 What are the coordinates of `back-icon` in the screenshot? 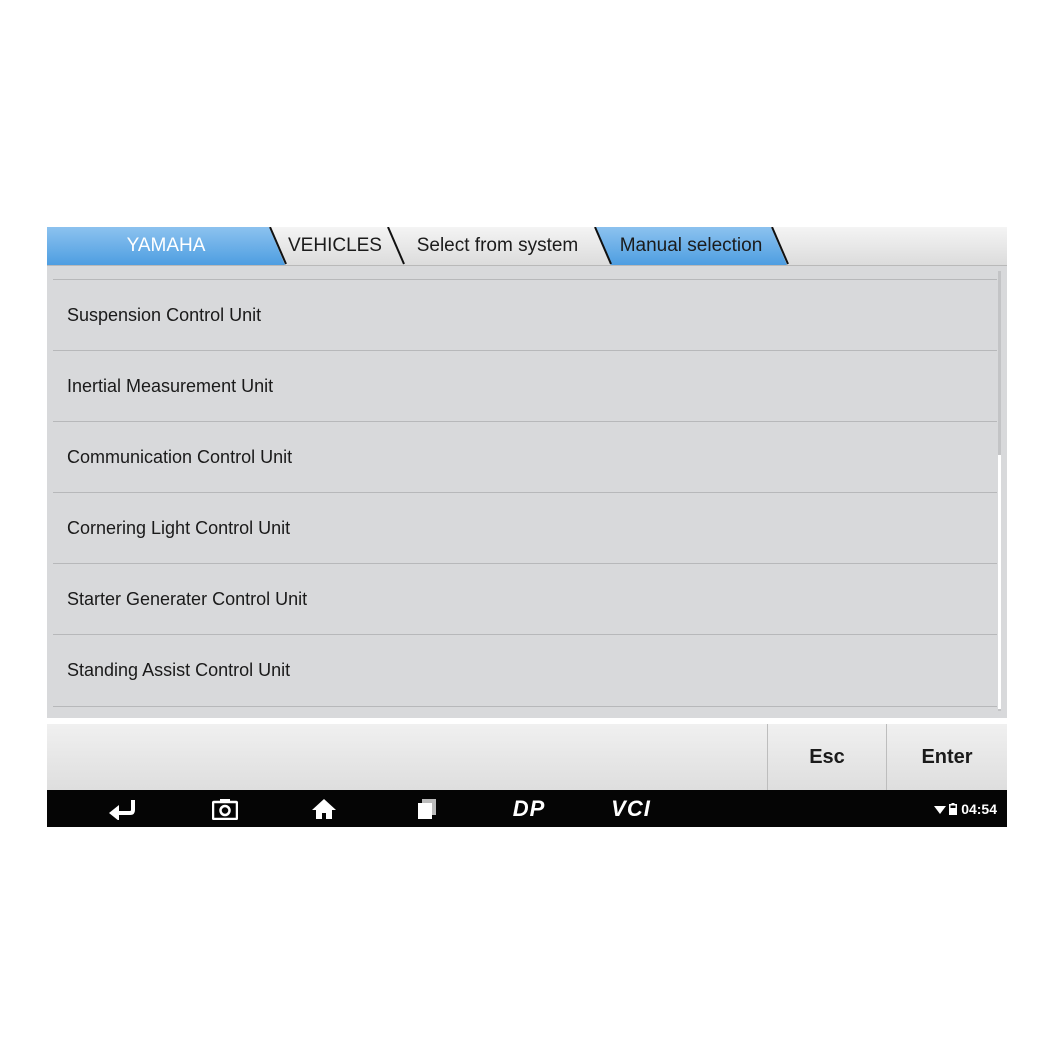 It's located at (122, 808).